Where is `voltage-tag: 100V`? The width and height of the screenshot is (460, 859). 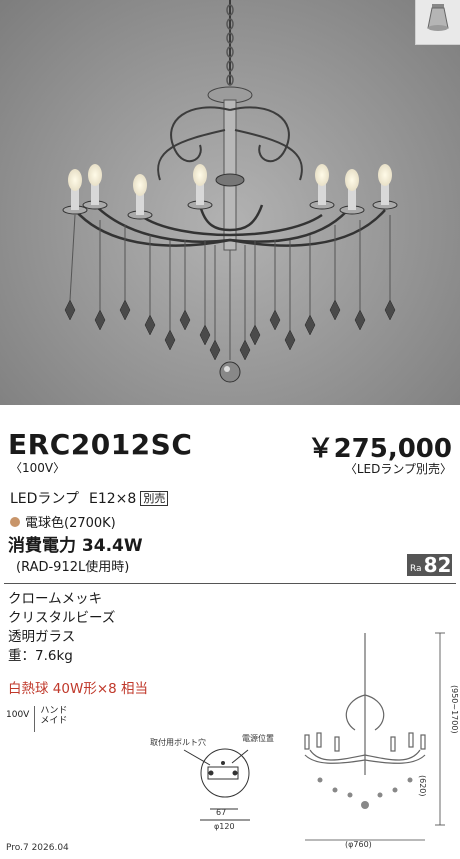
voltage-tag: 100V is located at coordinates (21, 719).